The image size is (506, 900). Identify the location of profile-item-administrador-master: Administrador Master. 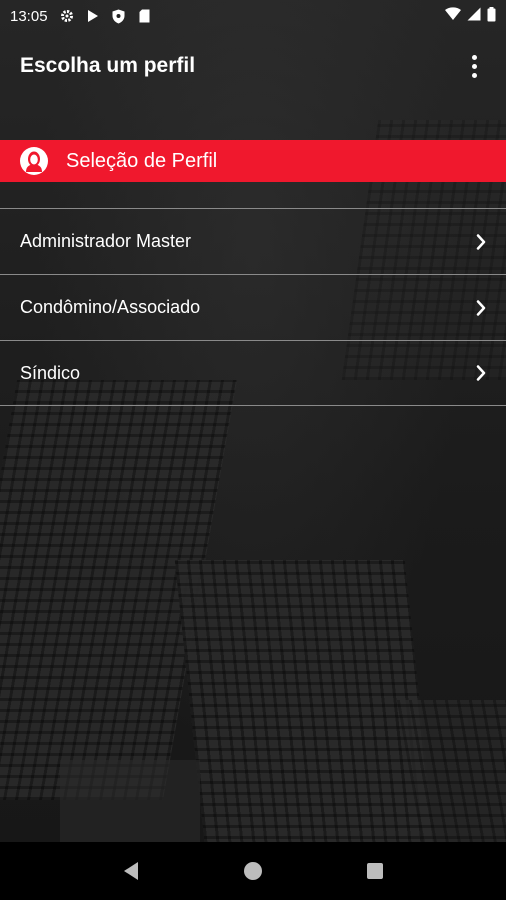
(253, 241).